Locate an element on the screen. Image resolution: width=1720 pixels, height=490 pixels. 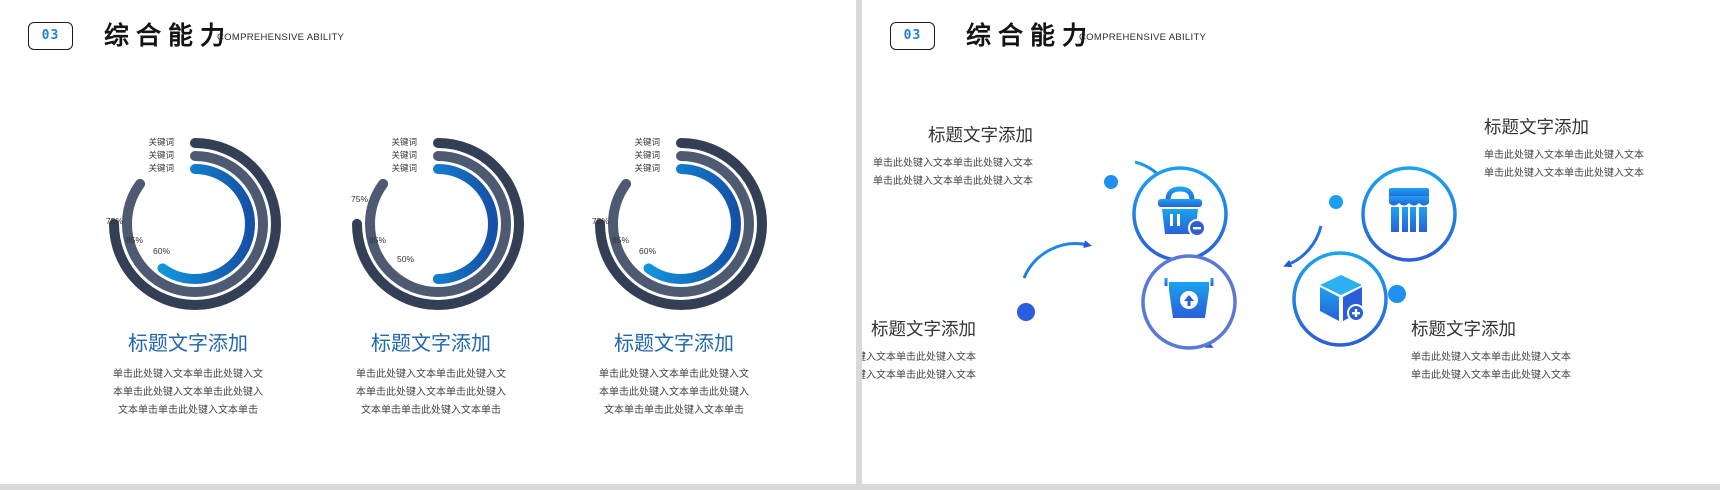
ring-2-keyword-1: 关键词 is located at coordinates (404, 142).